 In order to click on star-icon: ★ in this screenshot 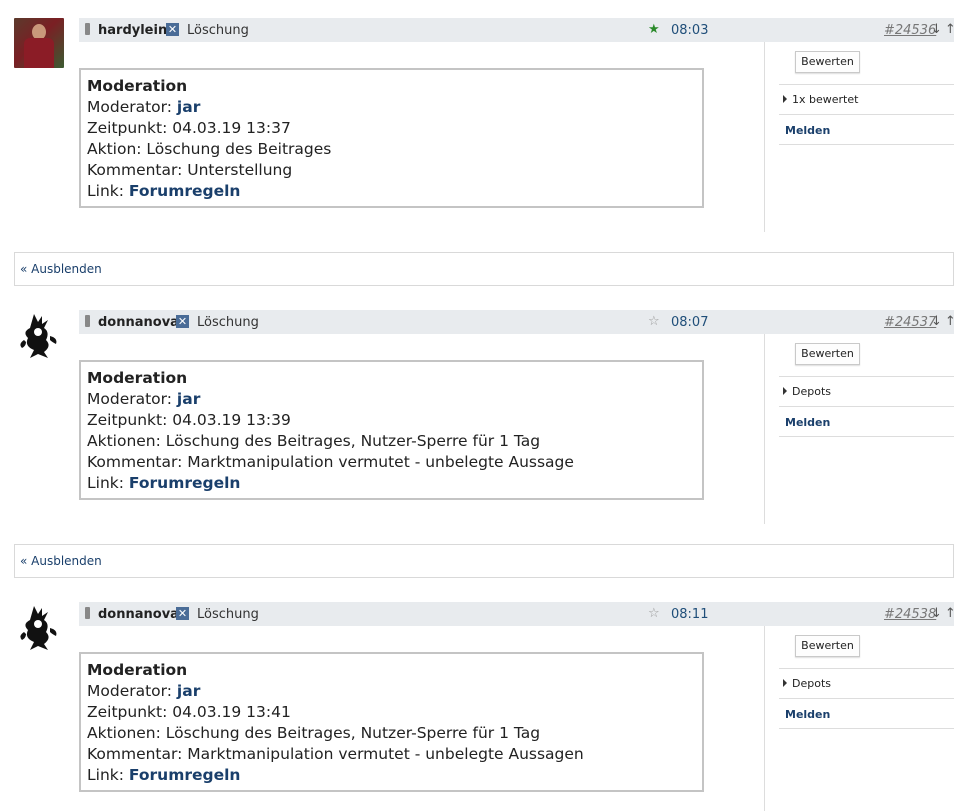, I will do `click(654, 29)`.